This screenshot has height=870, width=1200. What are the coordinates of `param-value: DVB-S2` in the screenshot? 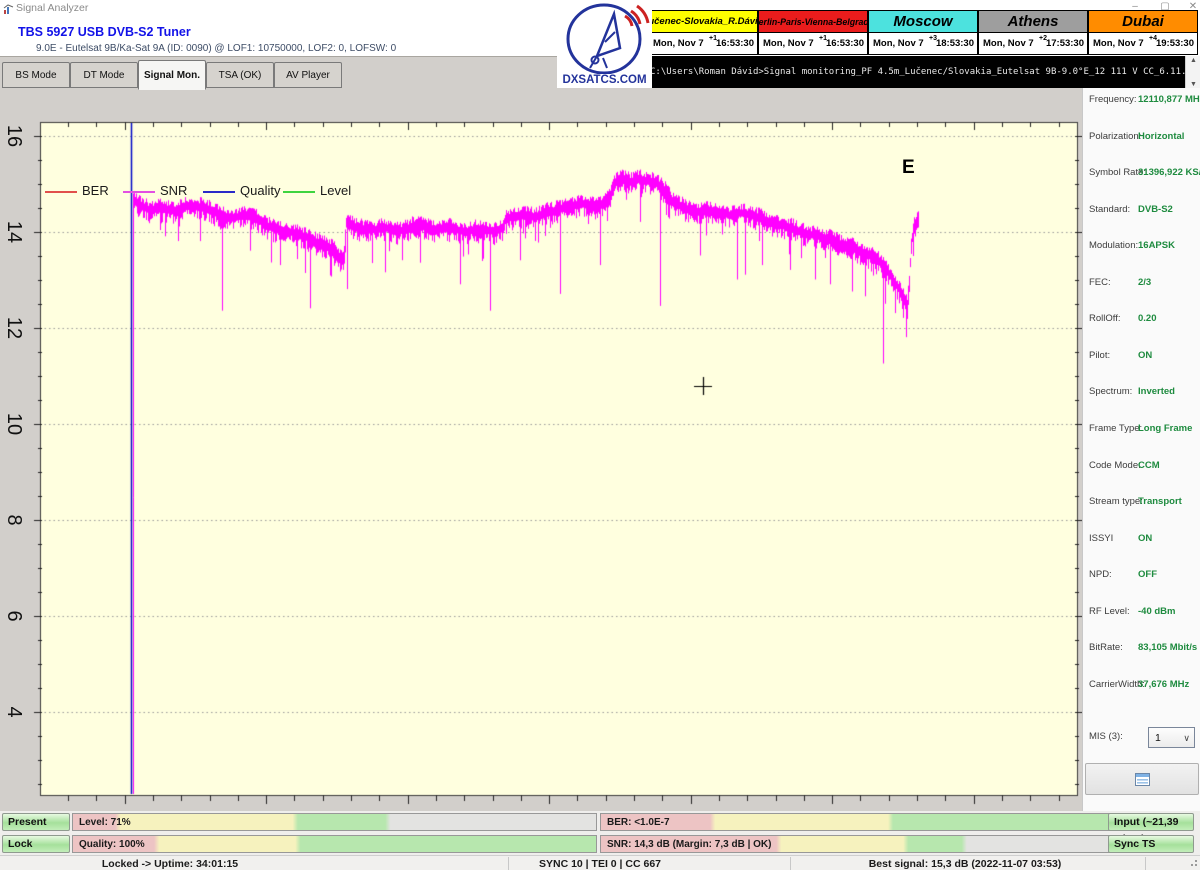 It's located at (1155, 209).